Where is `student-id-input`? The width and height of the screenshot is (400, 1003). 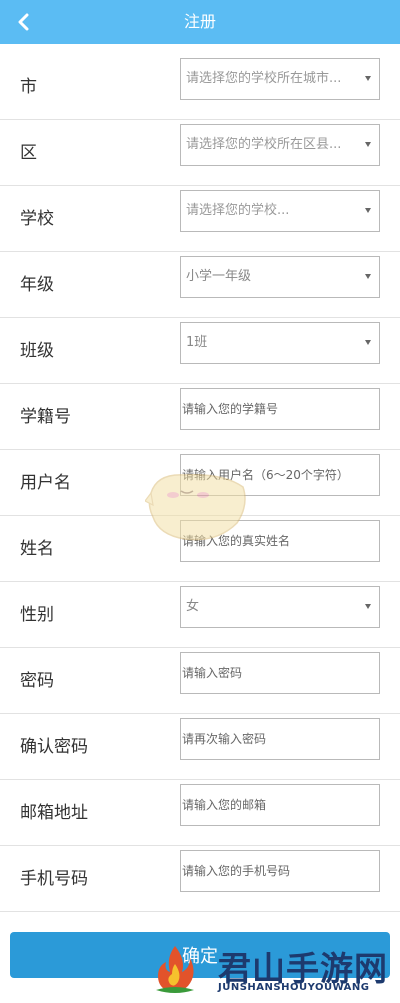
student-id-input is located at coordinates (280, 409).